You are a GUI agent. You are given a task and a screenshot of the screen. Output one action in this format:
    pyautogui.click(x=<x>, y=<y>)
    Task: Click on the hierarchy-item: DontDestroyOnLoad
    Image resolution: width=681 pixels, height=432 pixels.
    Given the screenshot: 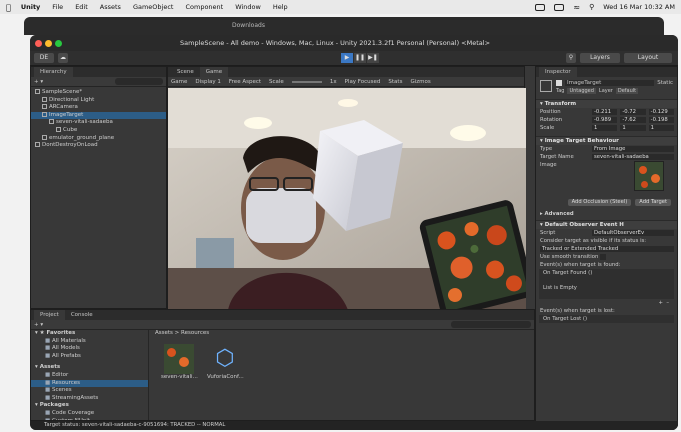 What is the action you would take?
    pyautogui.click(x=98, y=146)
    